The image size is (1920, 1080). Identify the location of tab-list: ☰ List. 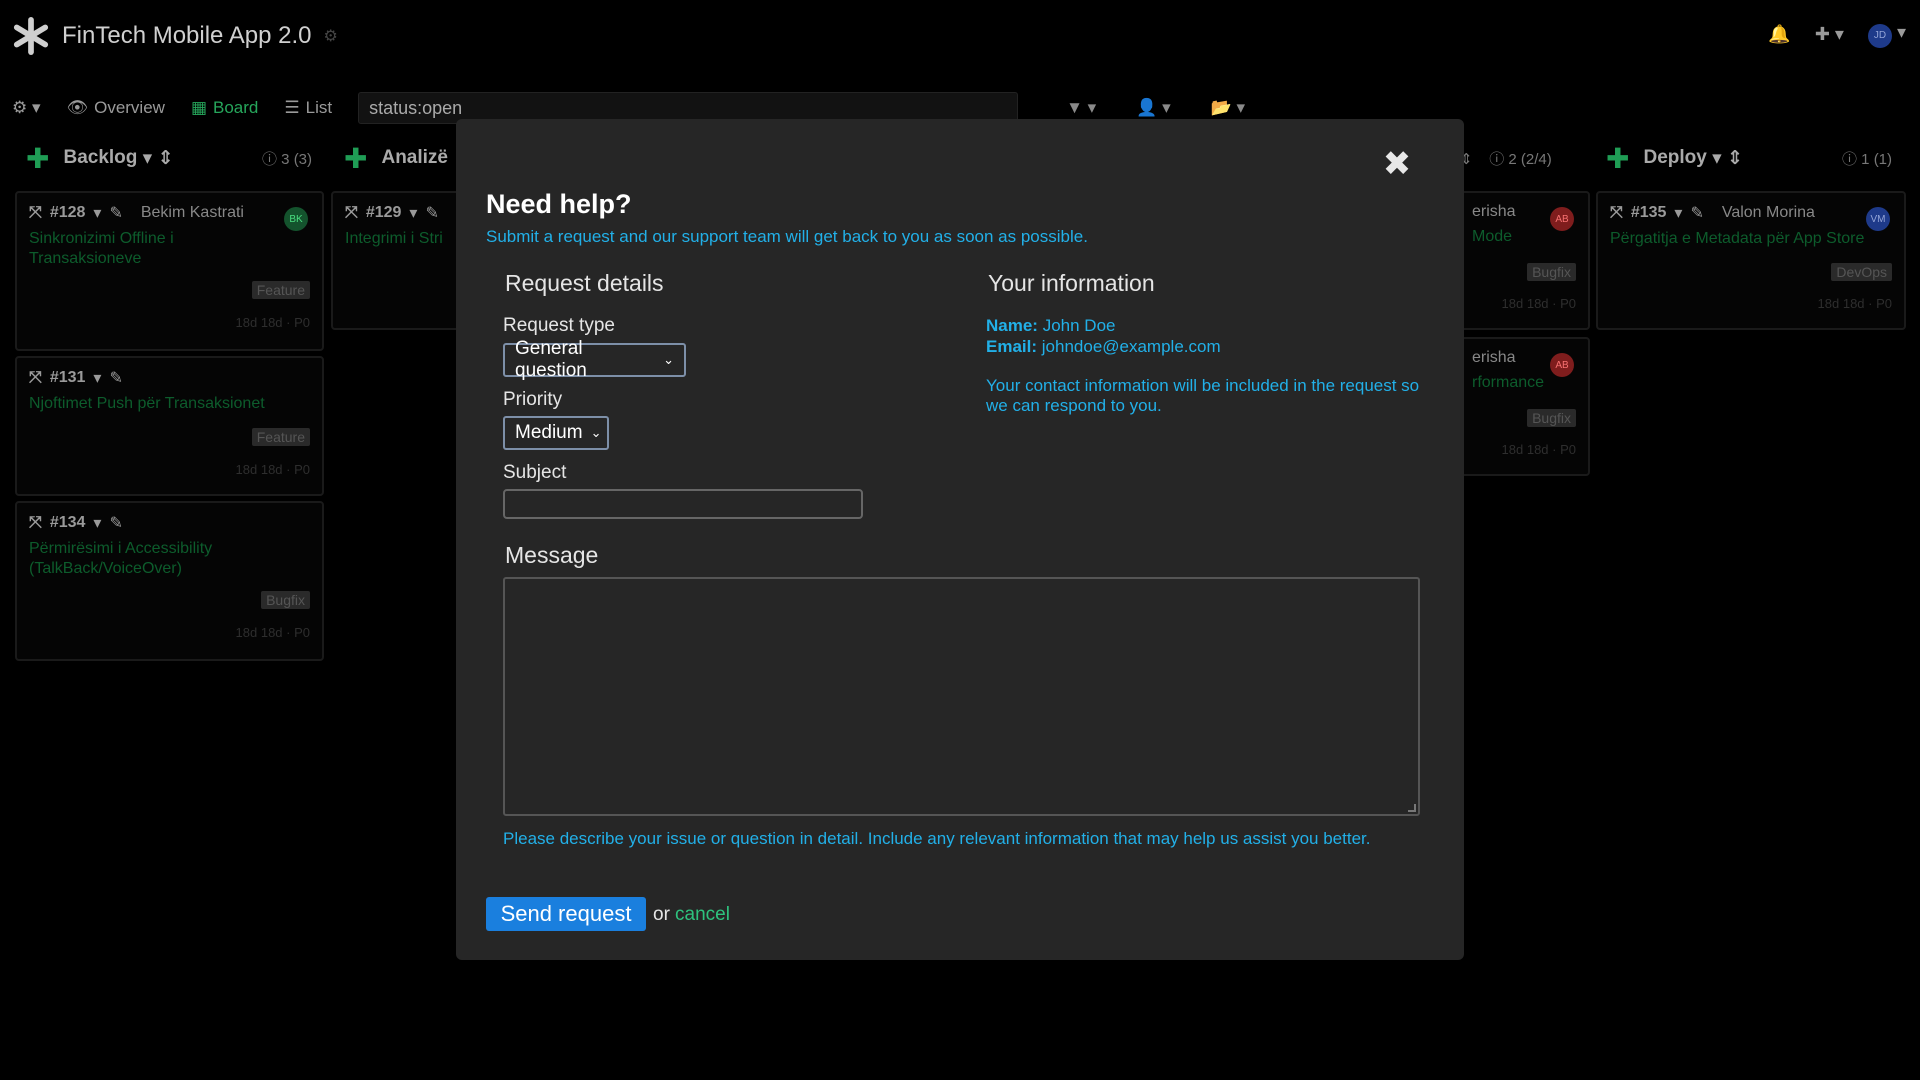
(308, 108).